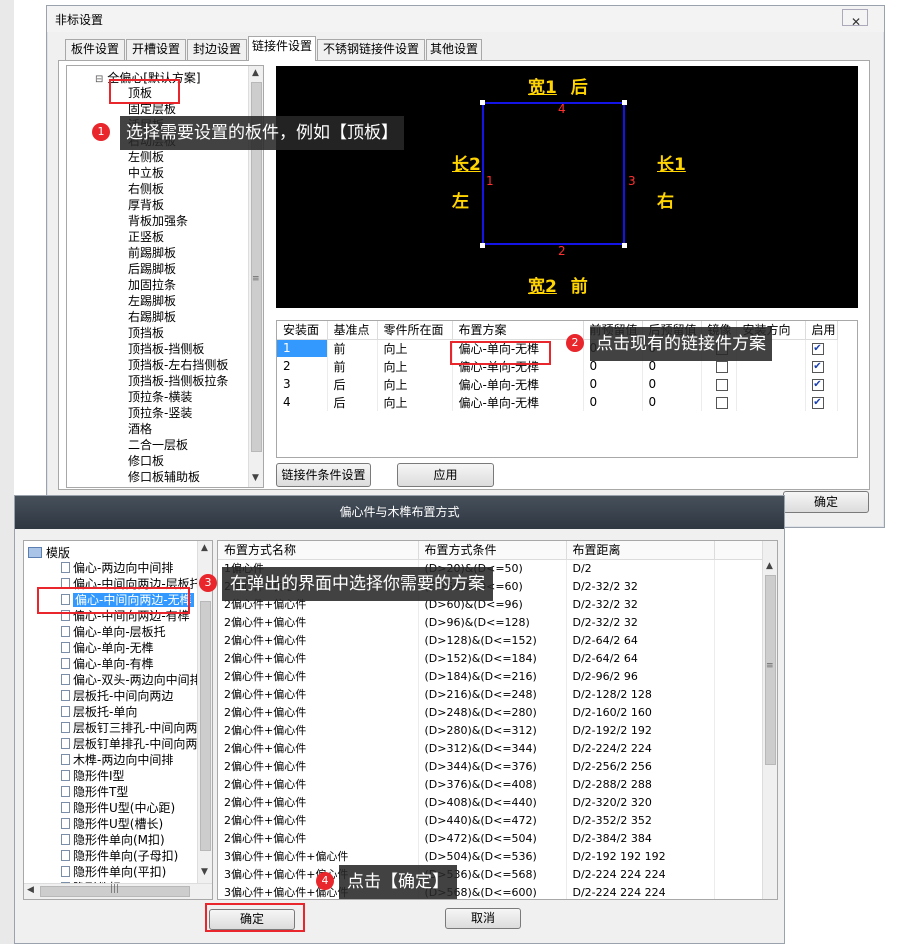 This screenshot has width=923, height=944. I want to click on dialog-cancel-button: 取消, so click(483, 918).